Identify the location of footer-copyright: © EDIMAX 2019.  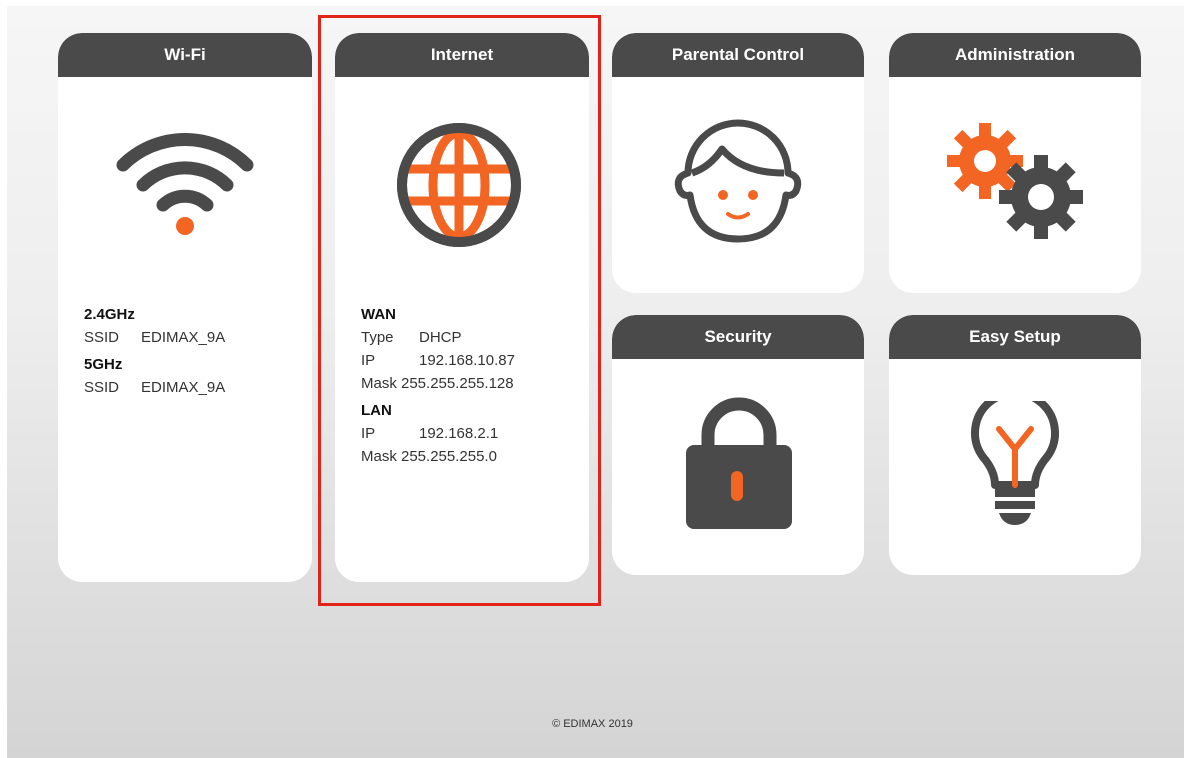
(592, 724).